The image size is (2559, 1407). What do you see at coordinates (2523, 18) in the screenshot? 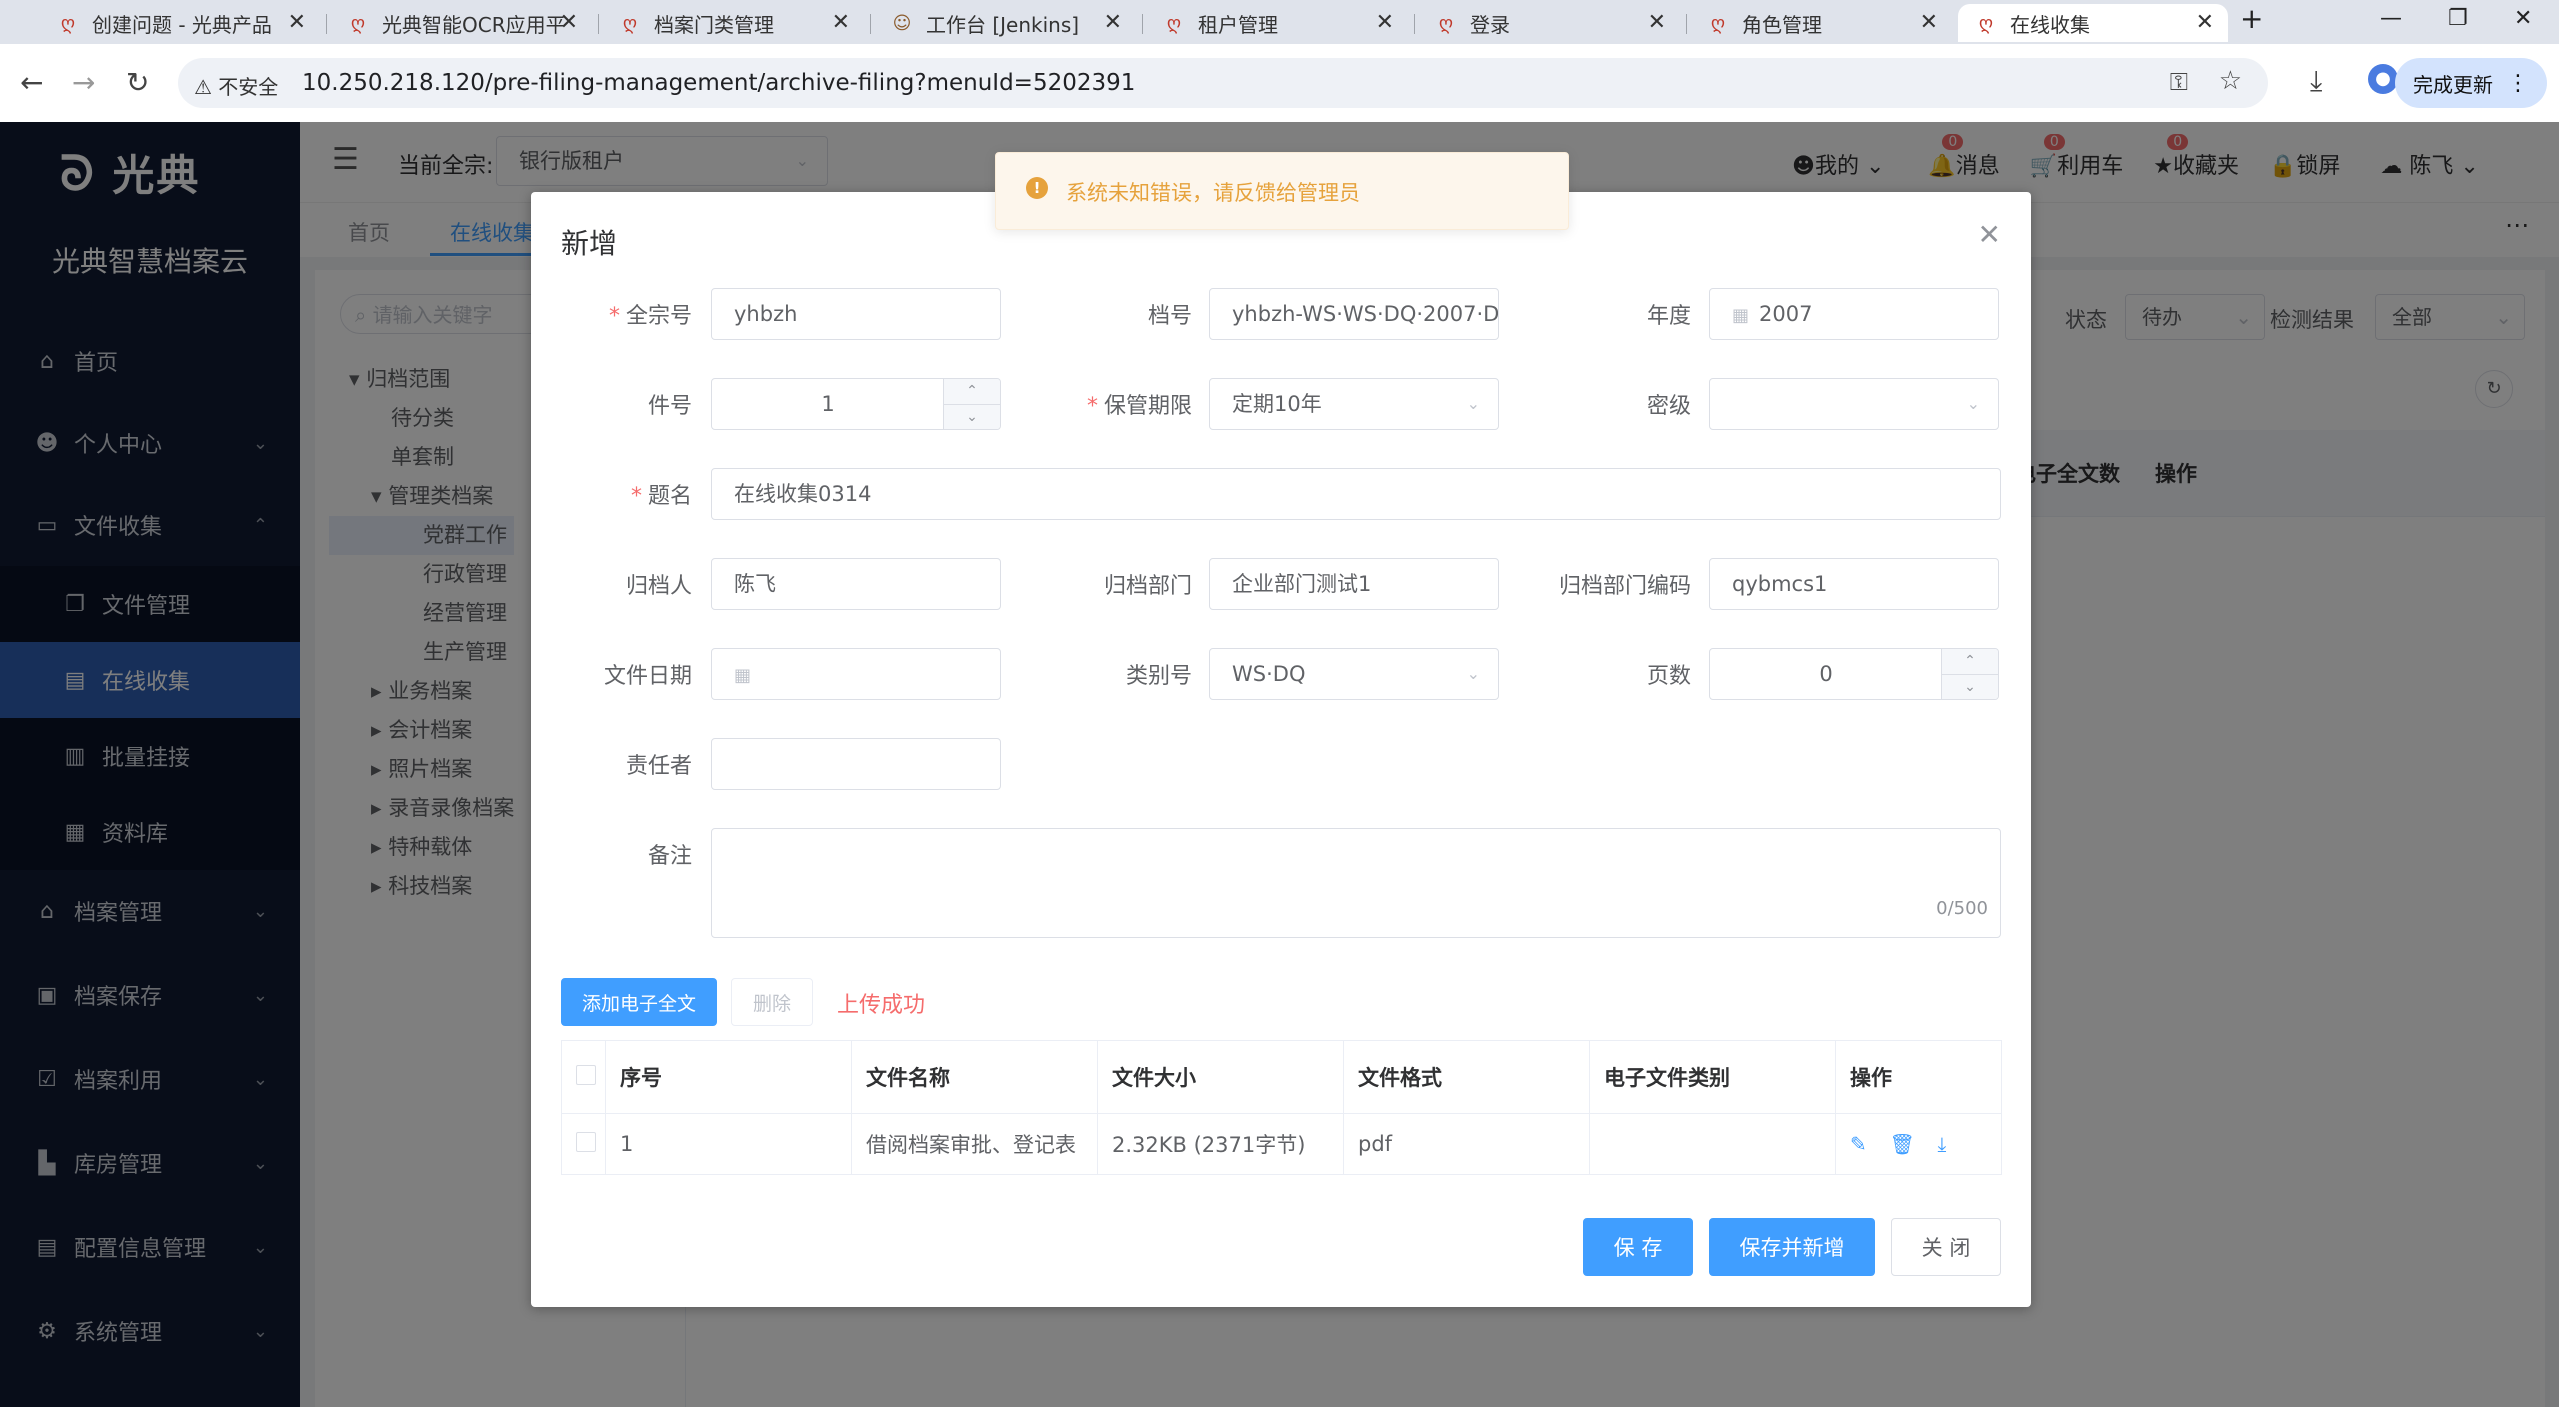
I see `window-close-icon: ✕` at bounding box center [2523, 18].